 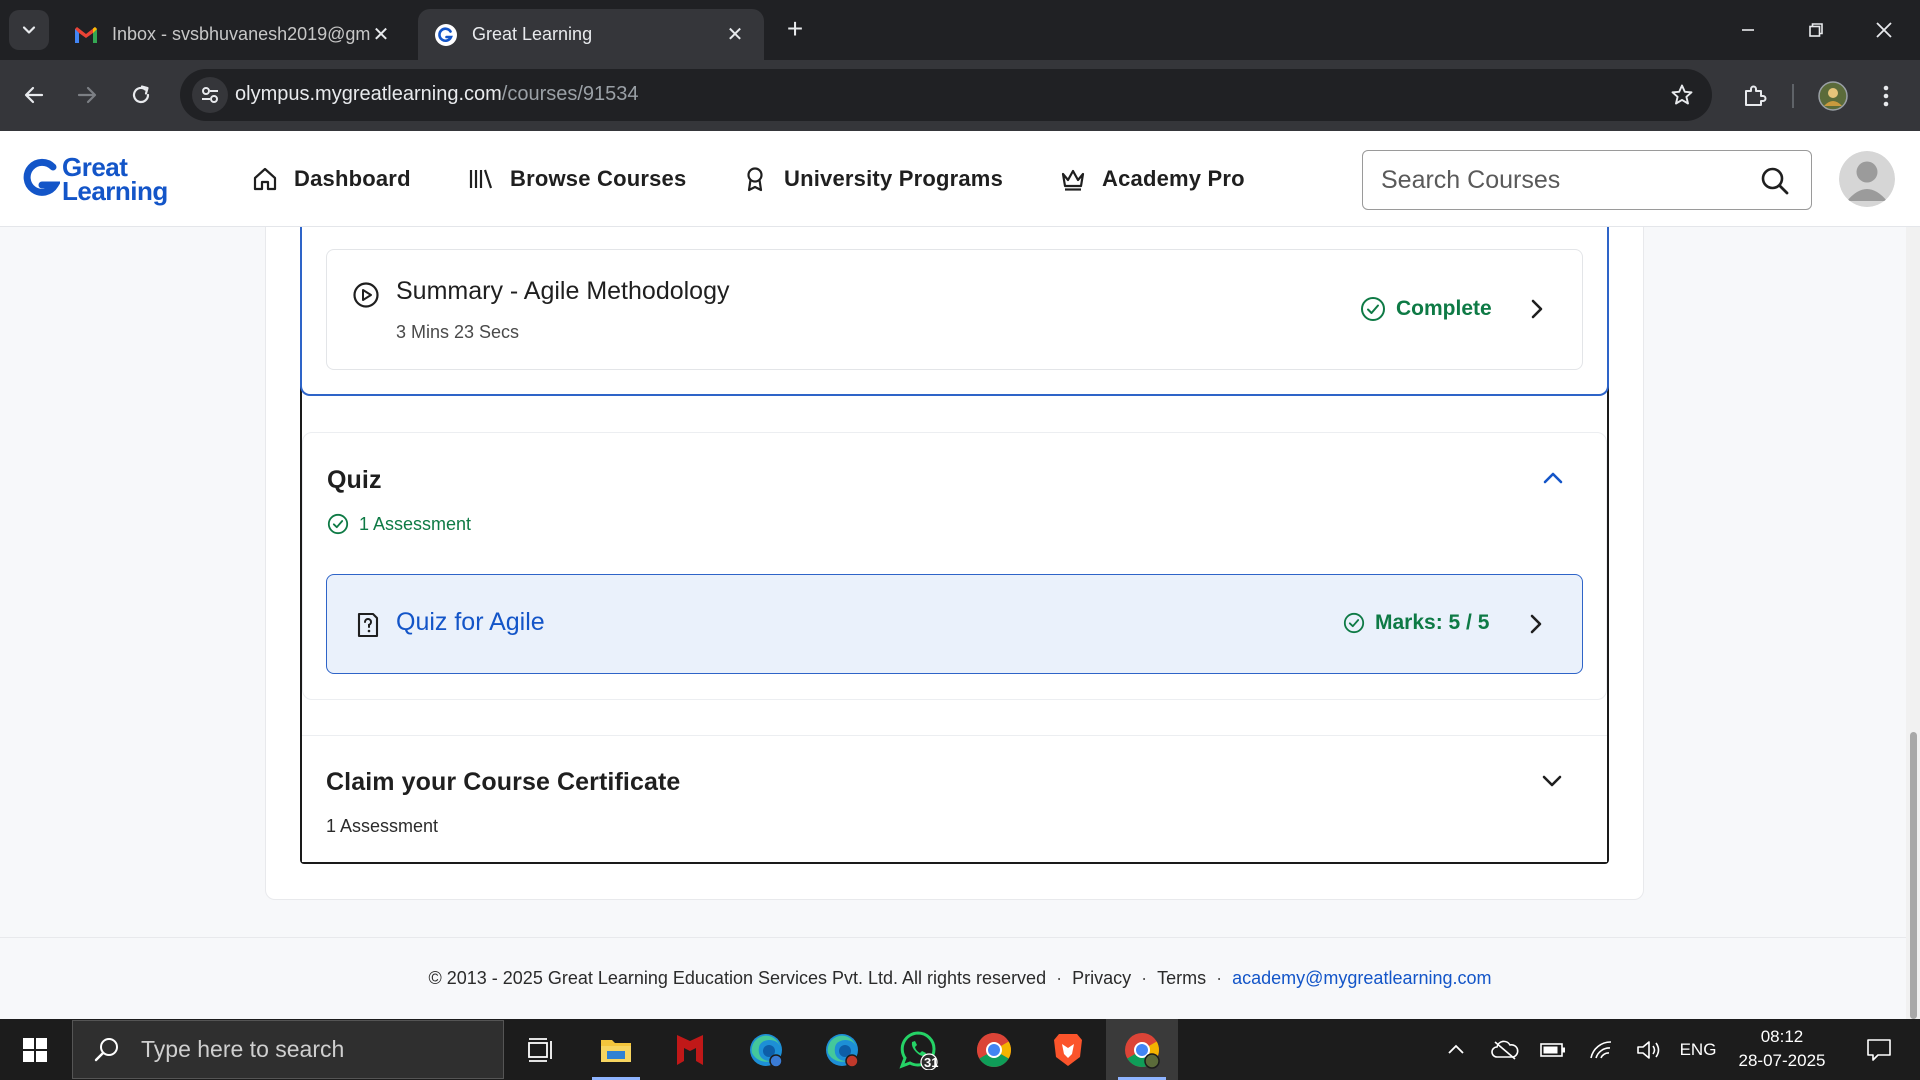 What do you see at coordinates (1416, 623) in the screenshot?
I see `quiz-marks: Marks: 5 / 5` at bounding box center [1416, 623].